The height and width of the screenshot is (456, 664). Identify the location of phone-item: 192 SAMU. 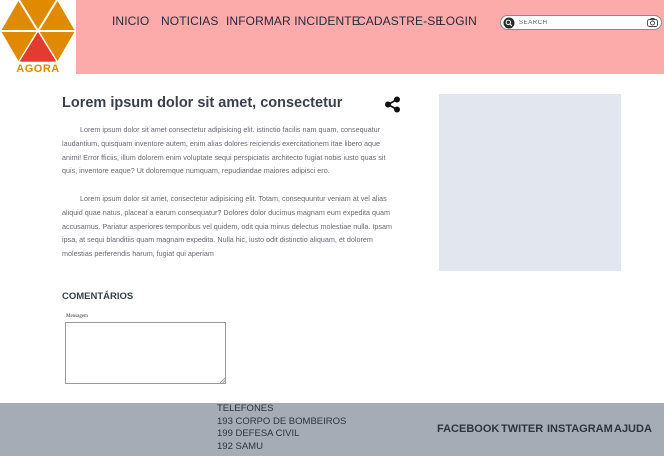
(240, 446).